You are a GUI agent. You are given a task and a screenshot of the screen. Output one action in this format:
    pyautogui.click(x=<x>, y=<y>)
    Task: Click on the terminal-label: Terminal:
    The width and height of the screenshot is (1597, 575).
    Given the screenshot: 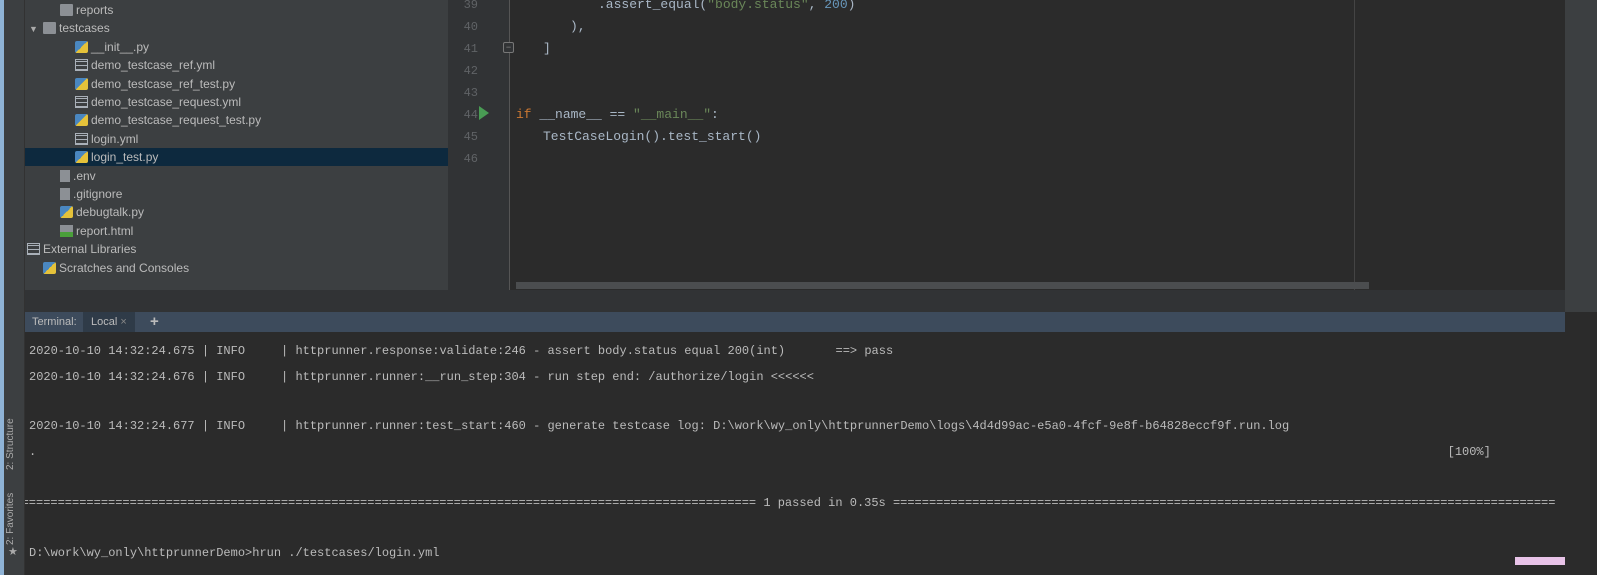 What is the action you would take?
    pyautogui.click(x=54, y=322)
    